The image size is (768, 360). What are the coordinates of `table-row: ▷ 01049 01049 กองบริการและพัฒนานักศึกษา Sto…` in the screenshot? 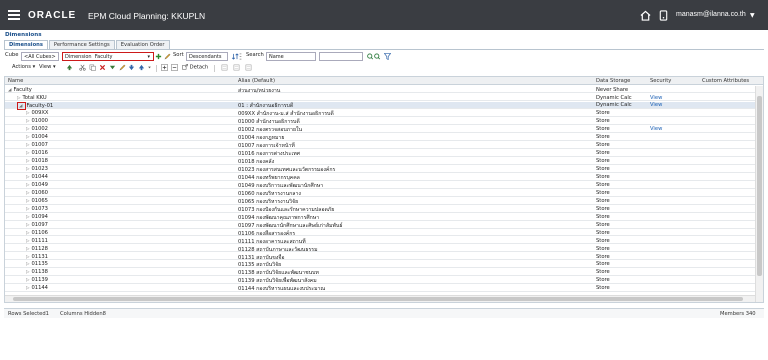 It's located at (380, 185).